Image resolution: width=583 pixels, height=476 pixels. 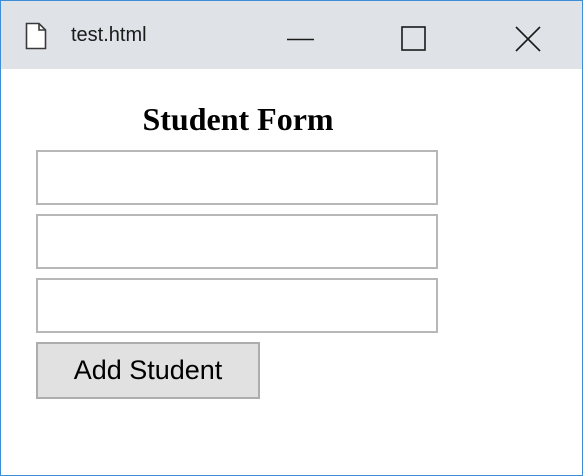 What do you see at coordinates (238, 119) in the screenshot?
I see `form-title: Student Form` at bounding box center [238, 119].